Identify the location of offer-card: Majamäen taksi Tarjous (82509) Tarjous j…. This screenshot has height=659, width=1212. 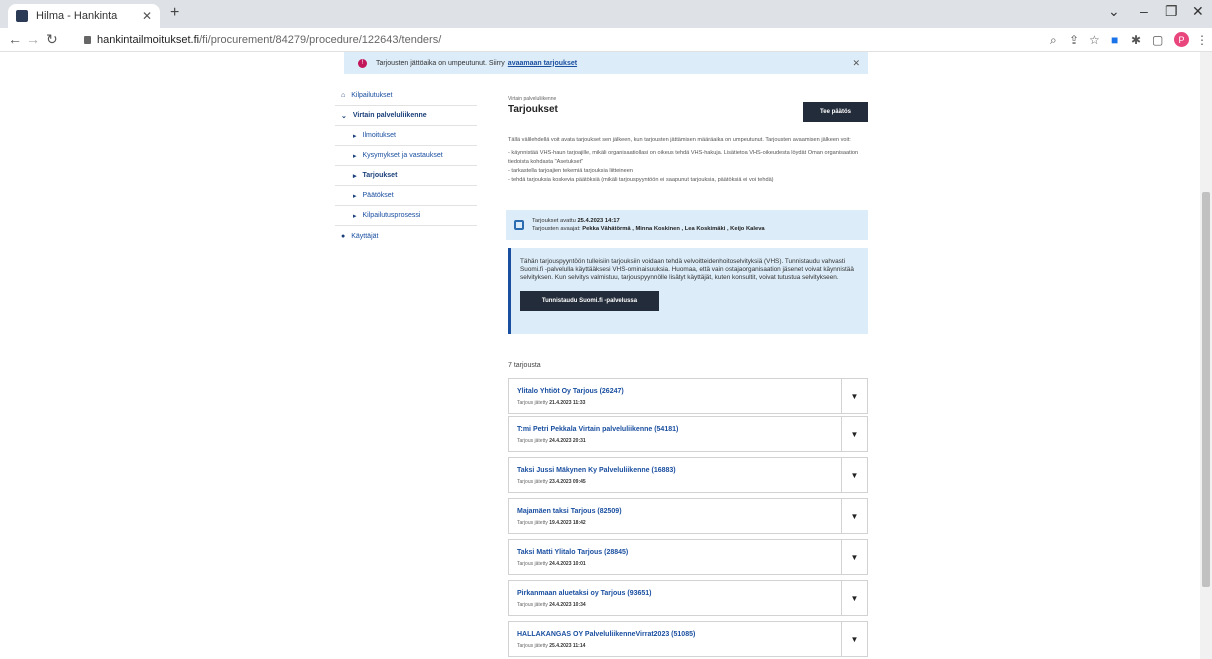
(688, 516).